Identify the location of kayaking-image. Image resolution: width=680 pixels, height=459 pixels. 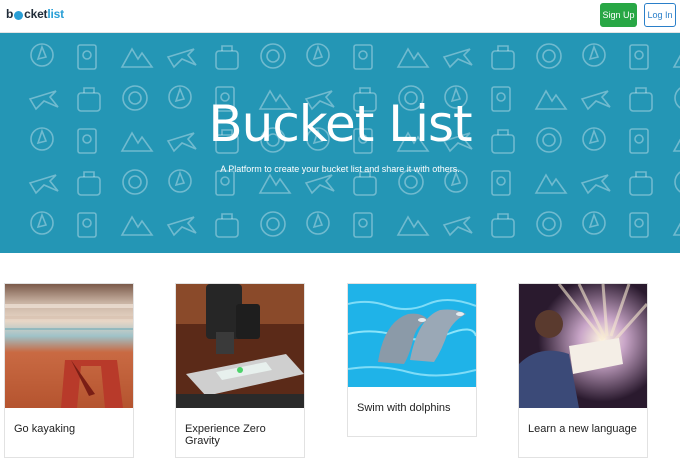
(69, 346).